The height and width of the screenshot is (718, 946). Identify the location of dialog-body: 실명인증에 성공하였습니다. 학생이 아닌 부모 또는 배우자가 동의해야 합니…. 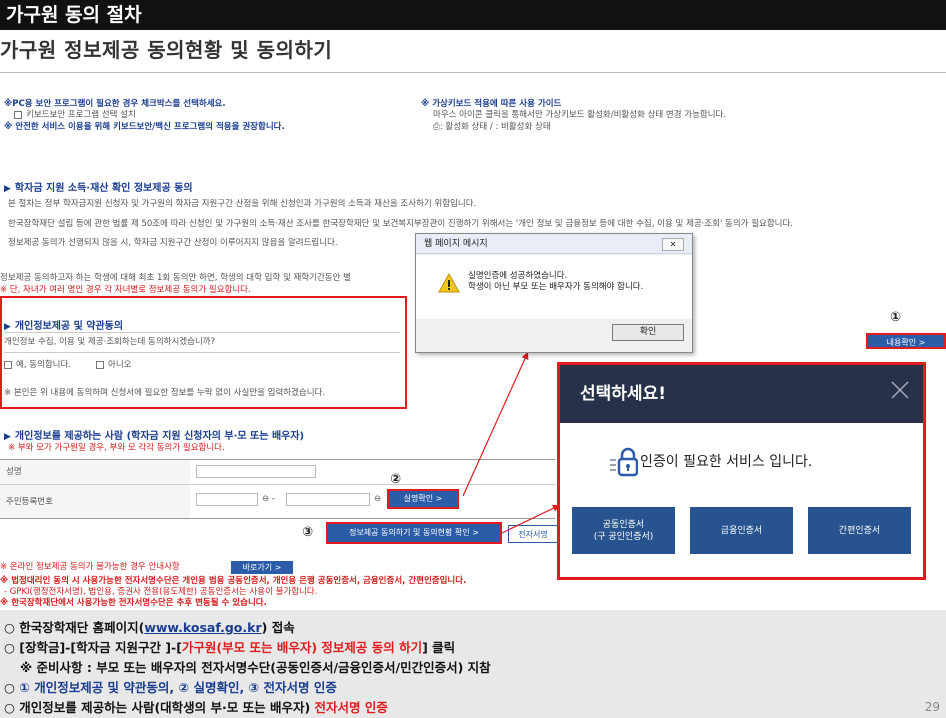
(554, 287).